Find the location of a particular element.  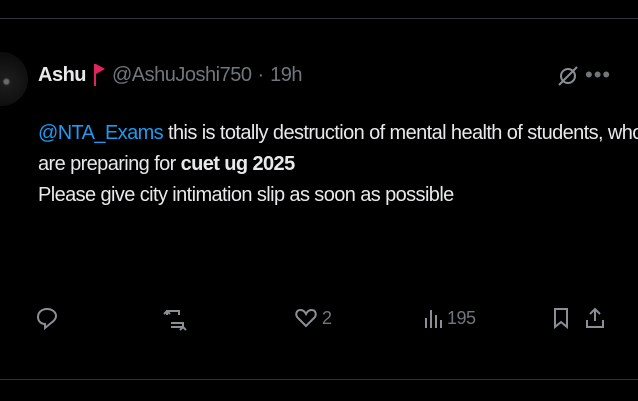

like-icon is located at coordinates (306, 318).